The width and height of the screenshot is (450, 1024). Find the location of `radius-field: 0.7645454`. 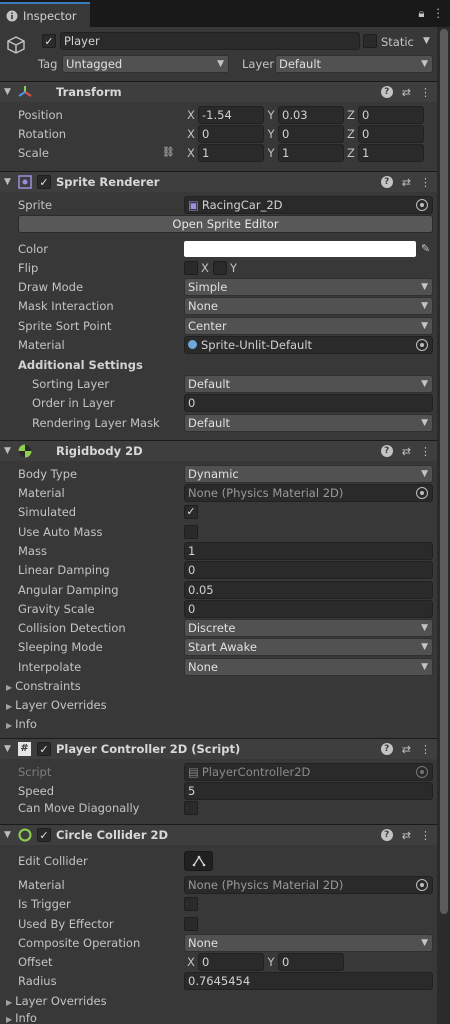

radius-field: 0.7645454 is located at coordinates (308, 980).